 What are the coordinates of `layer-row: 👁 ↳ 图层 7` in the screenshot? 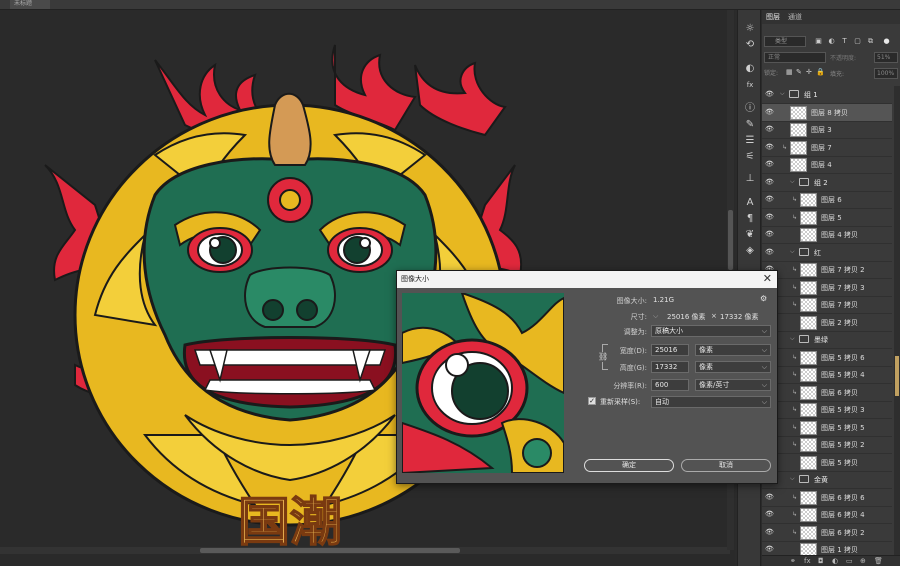 It's located at (827, 148).